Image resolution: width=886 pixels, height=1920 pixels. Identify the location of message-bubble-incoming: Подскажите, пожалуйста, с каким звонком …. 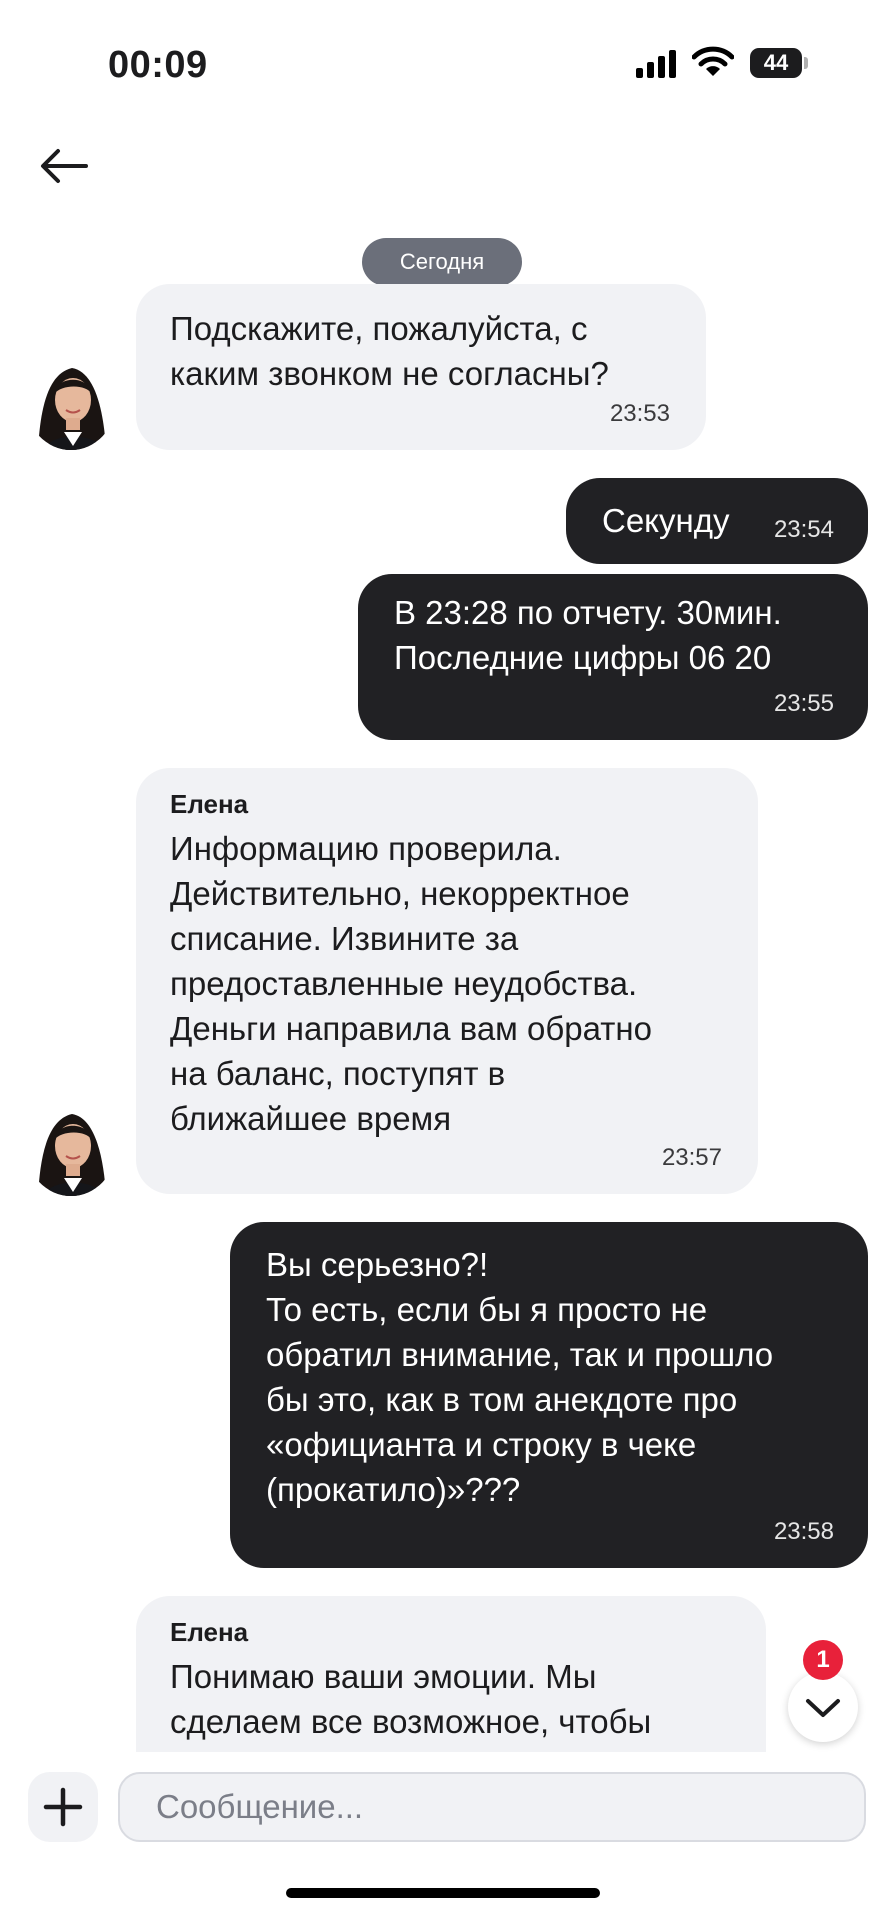
(421, 367).